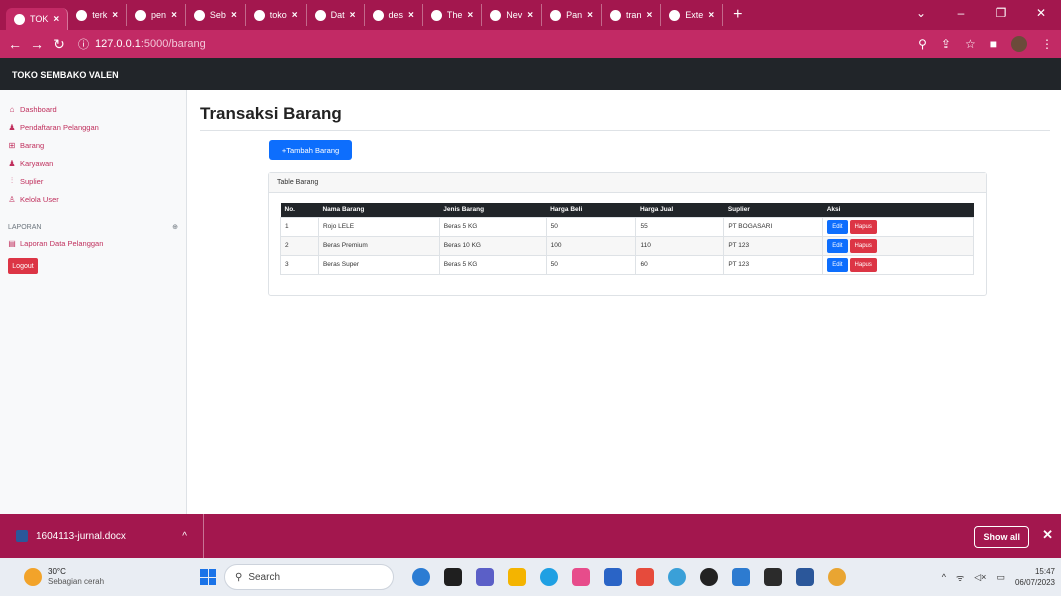 Image resolution: width=1061 pixels, height=596 pixels. Describe the element at coordinates (37, 19) in the screenshot. I see `browser-tab: TOK ×` at that location.